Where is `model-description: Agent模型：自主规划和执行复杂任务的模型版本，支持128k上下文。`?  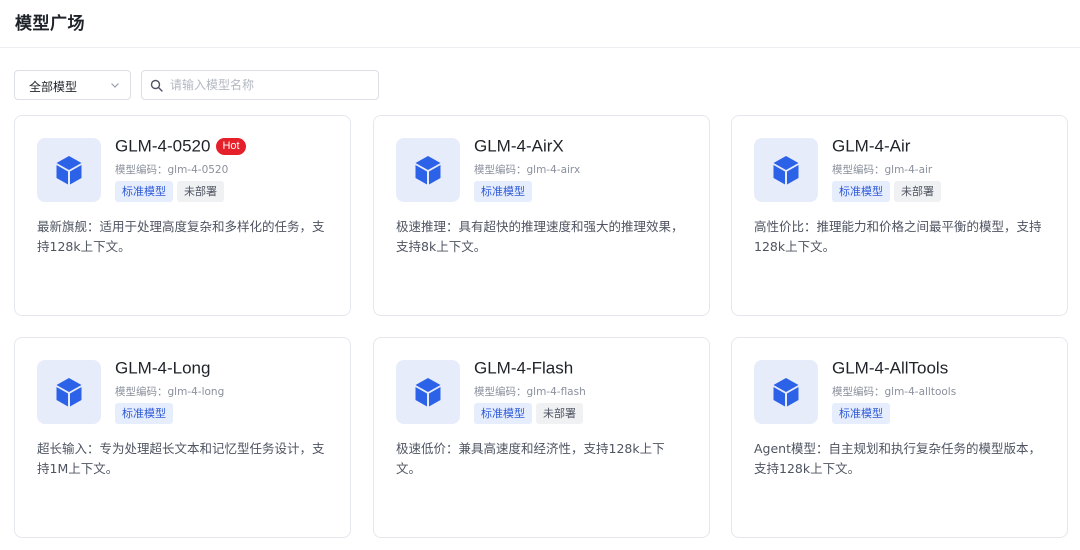
model-description: Agent模型：自主规划和执行复杂任务的模型版本，支持128k上下文。 is located at coordinates (898, 458).